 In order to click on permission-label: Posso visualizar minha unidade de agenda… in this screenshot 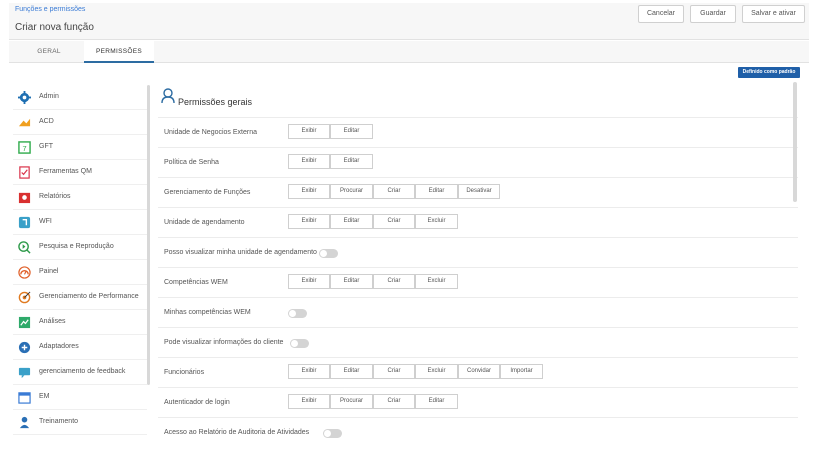, I will do `click(240, 252)`.